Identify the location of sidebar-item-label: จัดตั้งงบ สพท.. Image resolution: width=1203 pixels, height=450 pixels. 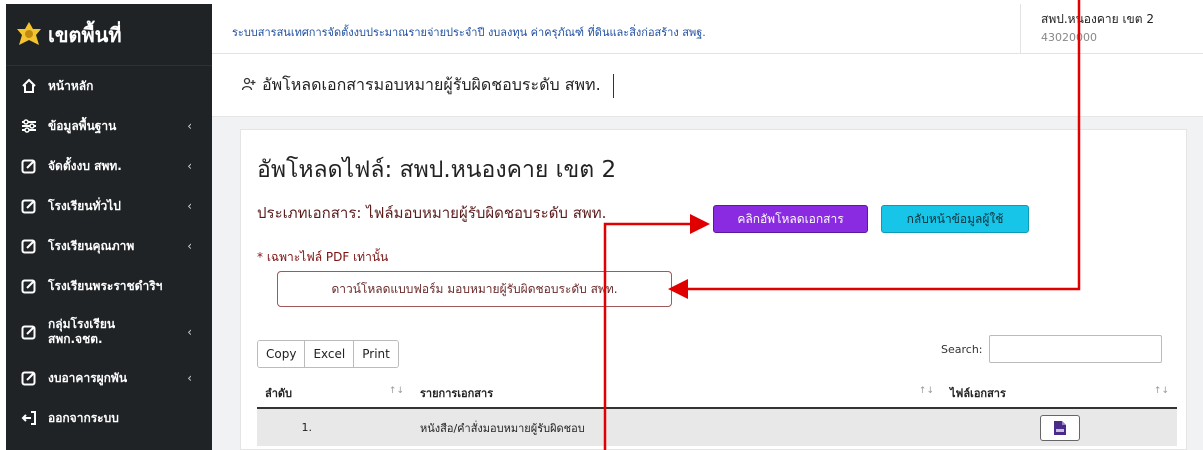
(85, 165).